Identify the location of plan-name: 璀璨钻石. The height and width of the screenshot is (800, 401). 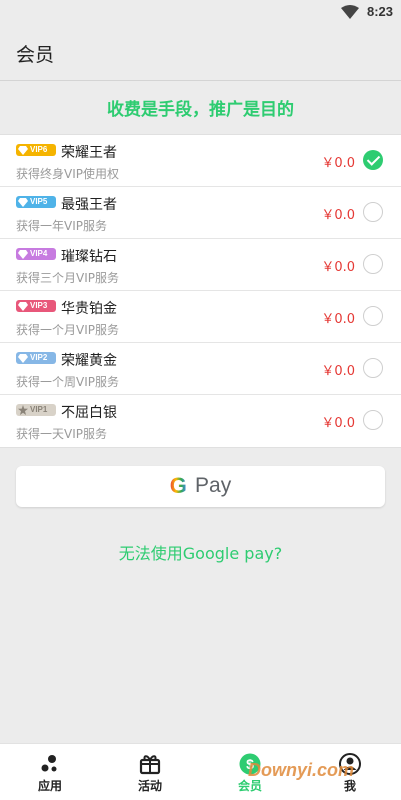
(89, 257).